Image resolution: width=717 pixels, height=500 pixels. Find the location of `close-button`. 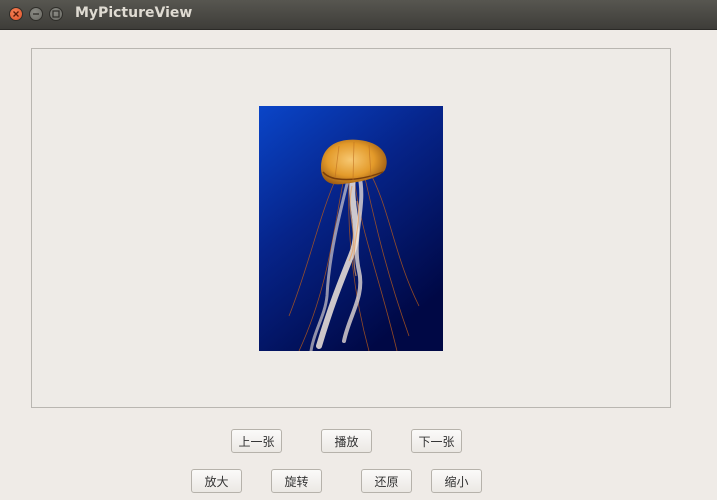

close-button is located at coordinates (16, 14).